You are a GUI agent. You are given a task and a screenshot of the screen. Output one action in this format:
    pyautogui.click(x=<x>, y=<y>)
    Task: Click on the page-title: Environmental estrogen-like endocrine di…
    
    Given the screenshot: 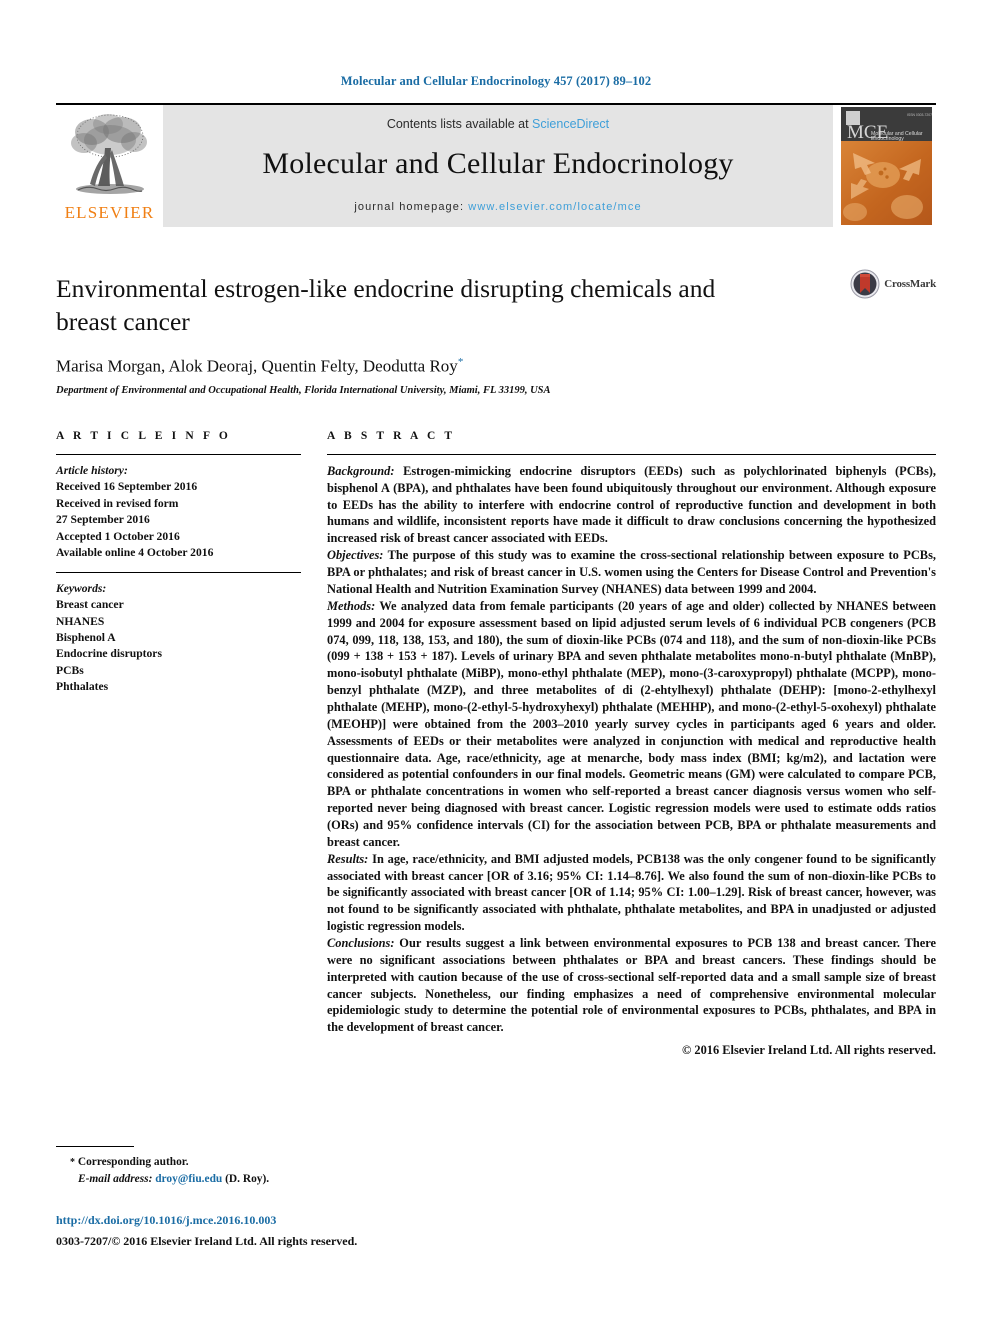 What is the action you would take?
    pyautogui.click(x=386, y=305)
    